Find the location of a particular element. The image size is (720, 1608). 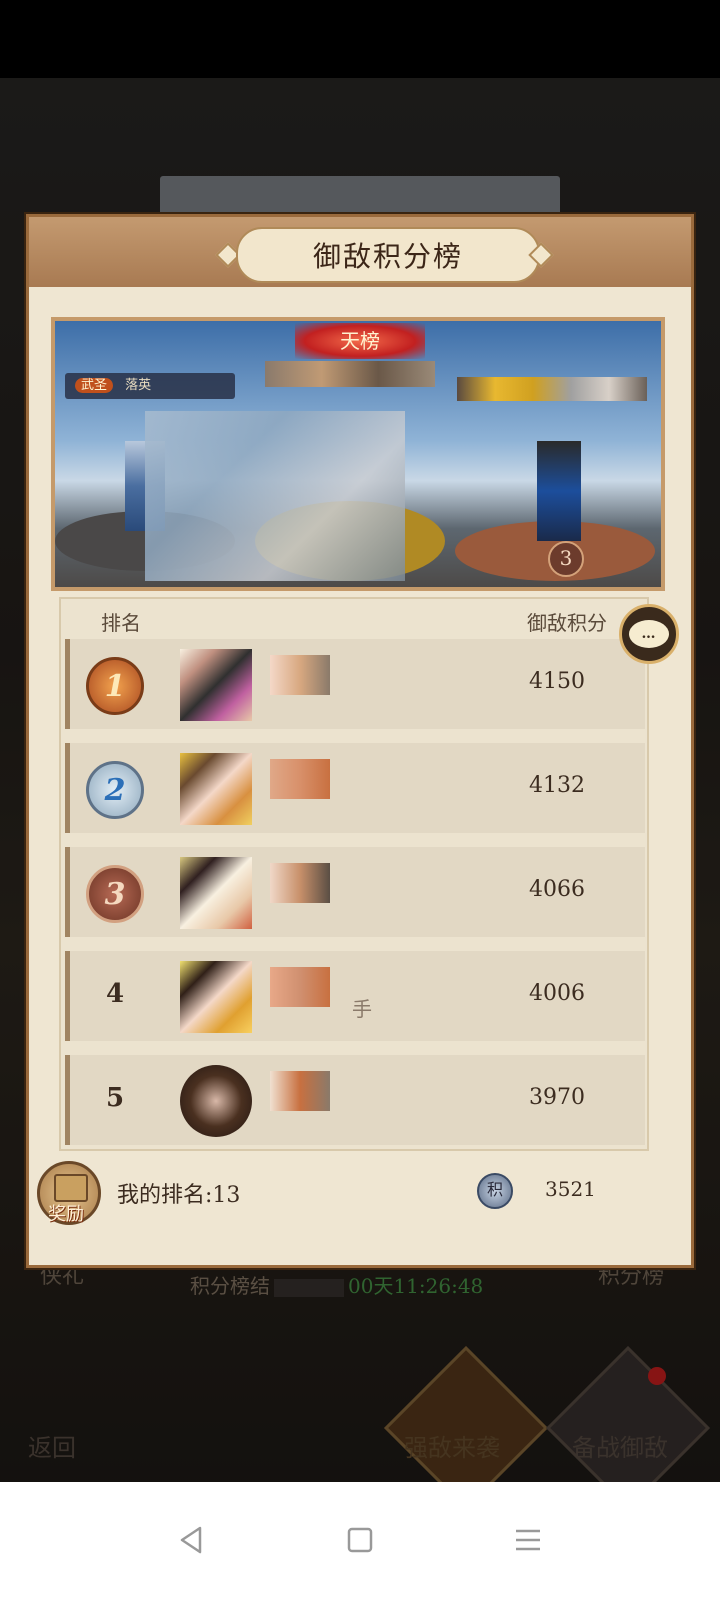

my-score: 3521 is located at coordinates (570, 1189).